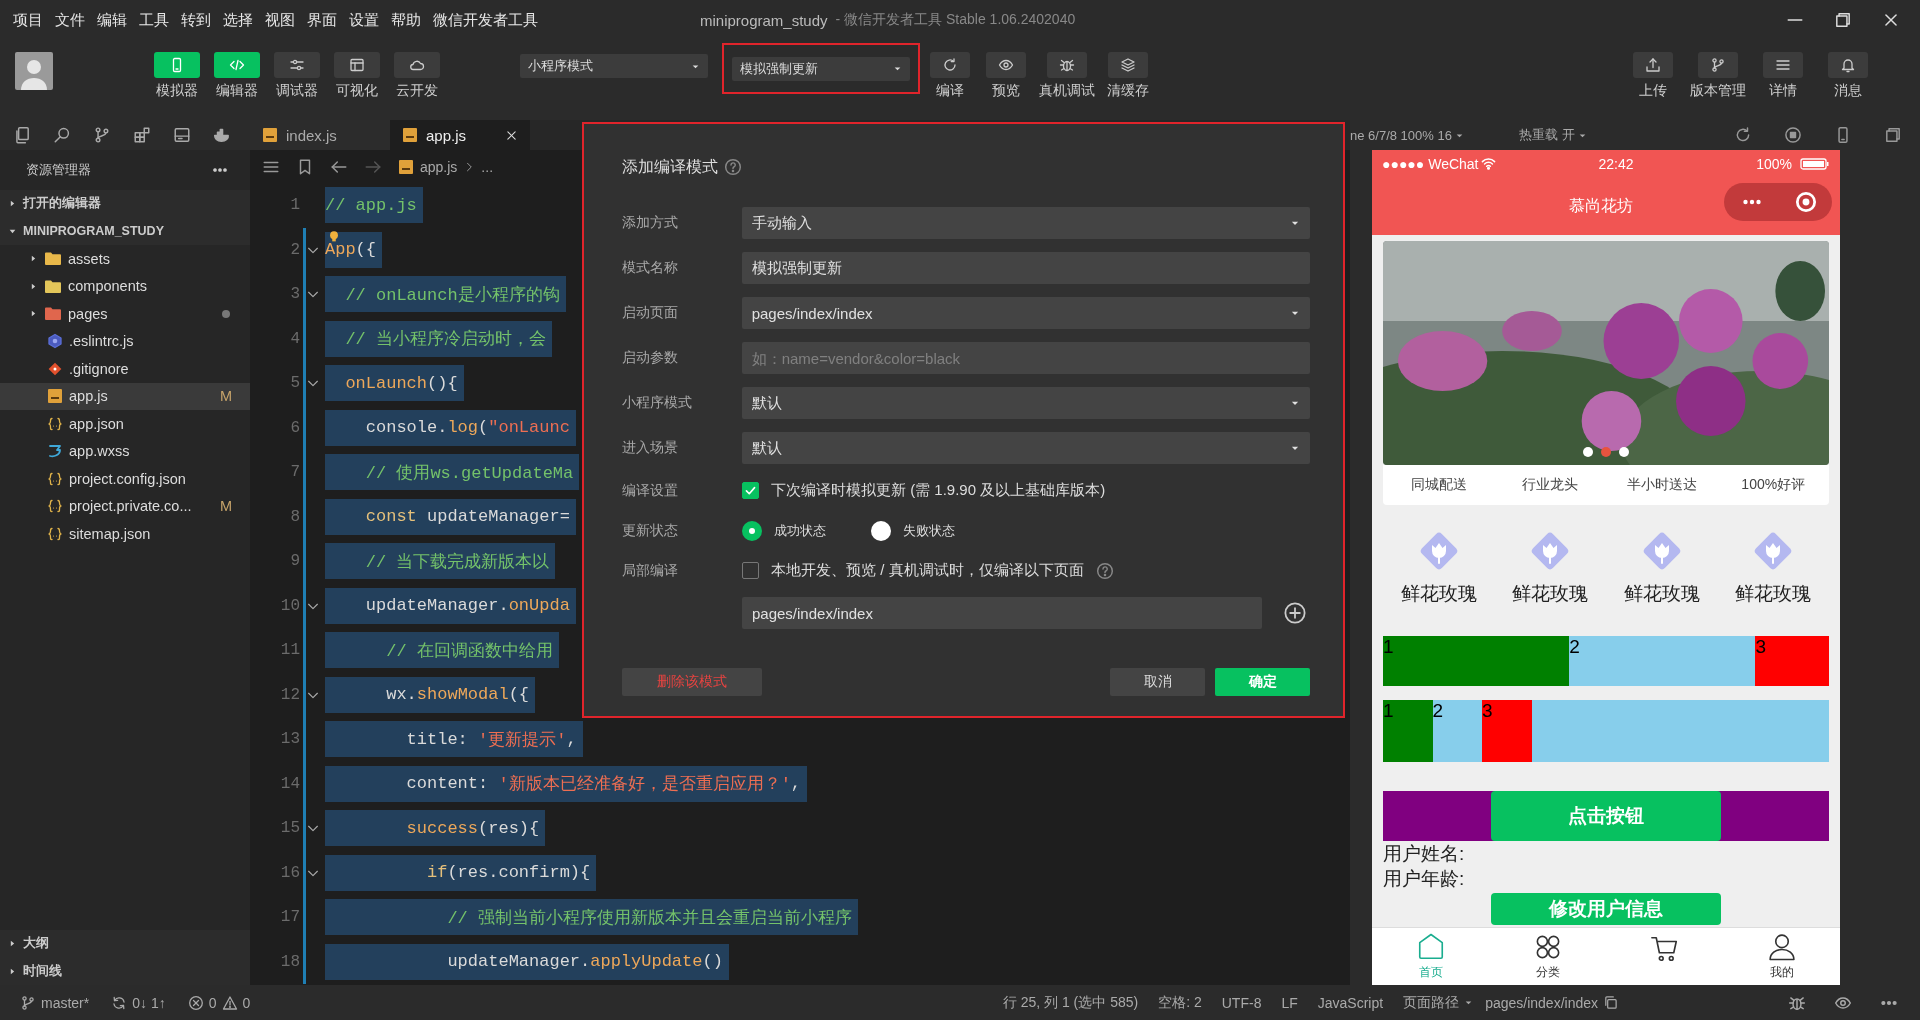  I want to click on whale-icon, so click(222, 135).